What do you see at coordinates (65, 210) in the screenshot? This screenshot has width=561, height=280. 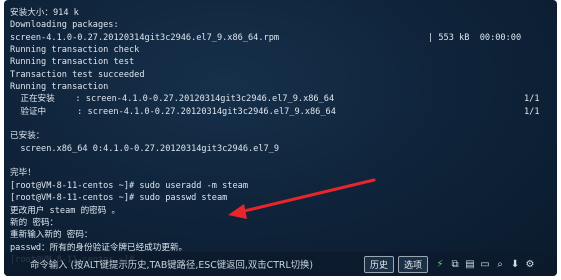 I see `terminal-line-text: 更改用户 steam 的密码 。` at bounding box center [65, 210].